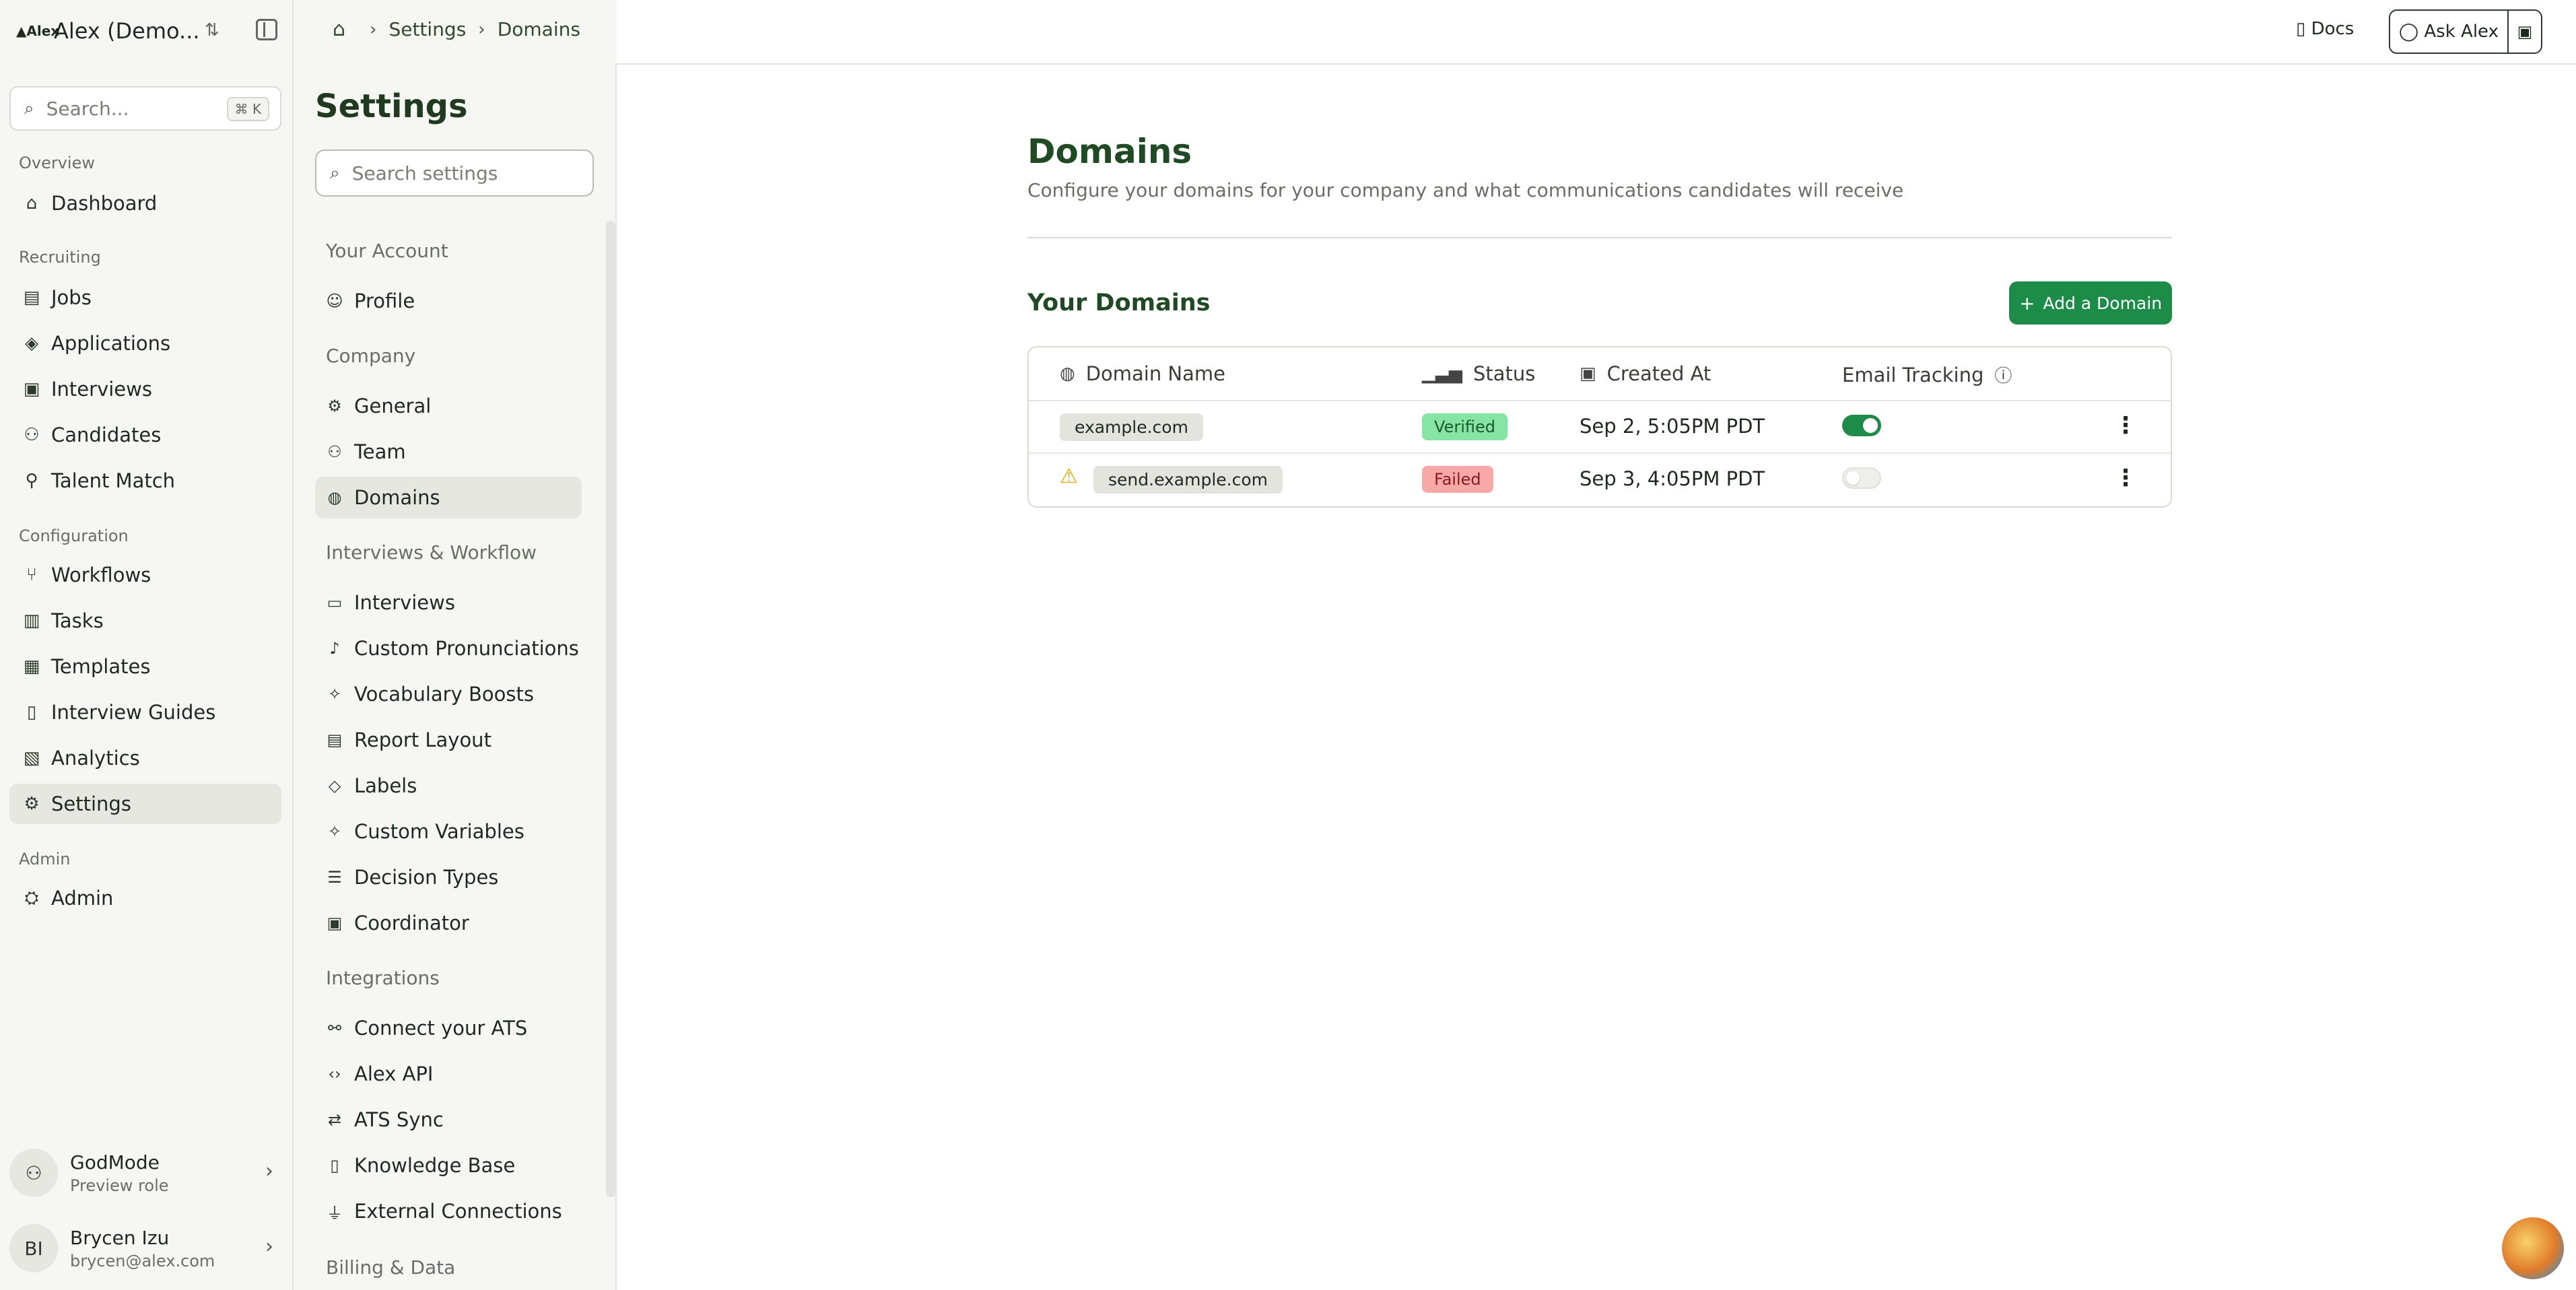 This screenshot has width=2576, height=1290. I want to click on settings-item-label: Connect your ATS, so click(441, 1028).